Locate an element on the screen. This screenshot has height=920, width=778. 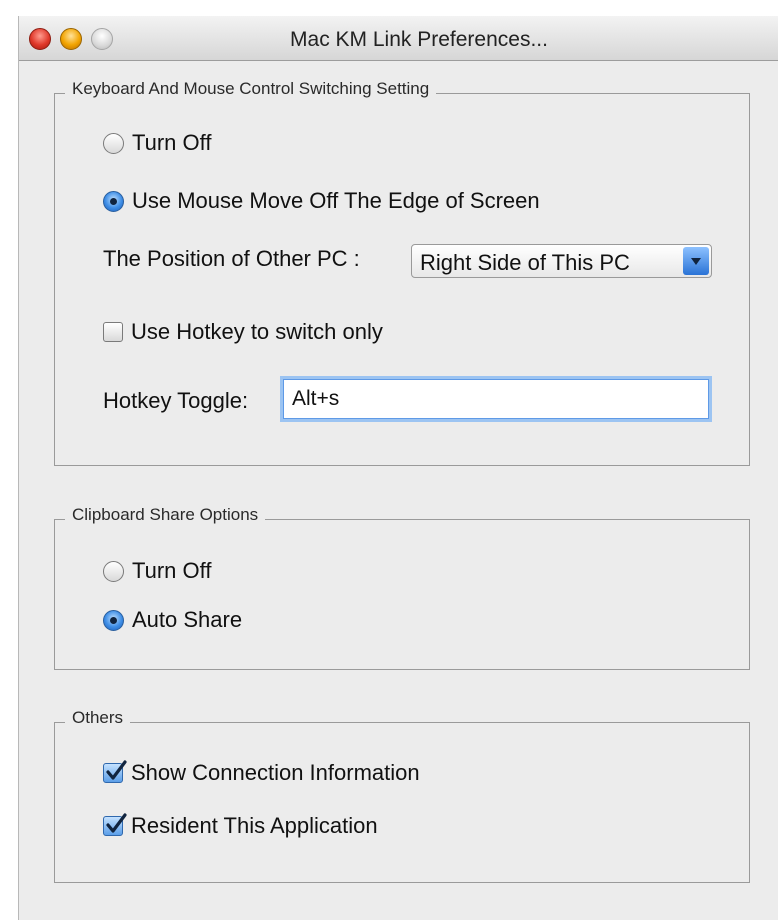
auto-share-radio is located at coordinates (113, 620).